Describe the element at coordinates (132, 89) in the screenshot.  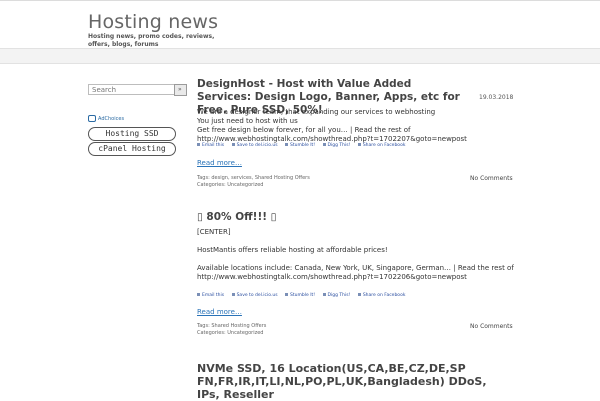
I see `search-input` at that location.